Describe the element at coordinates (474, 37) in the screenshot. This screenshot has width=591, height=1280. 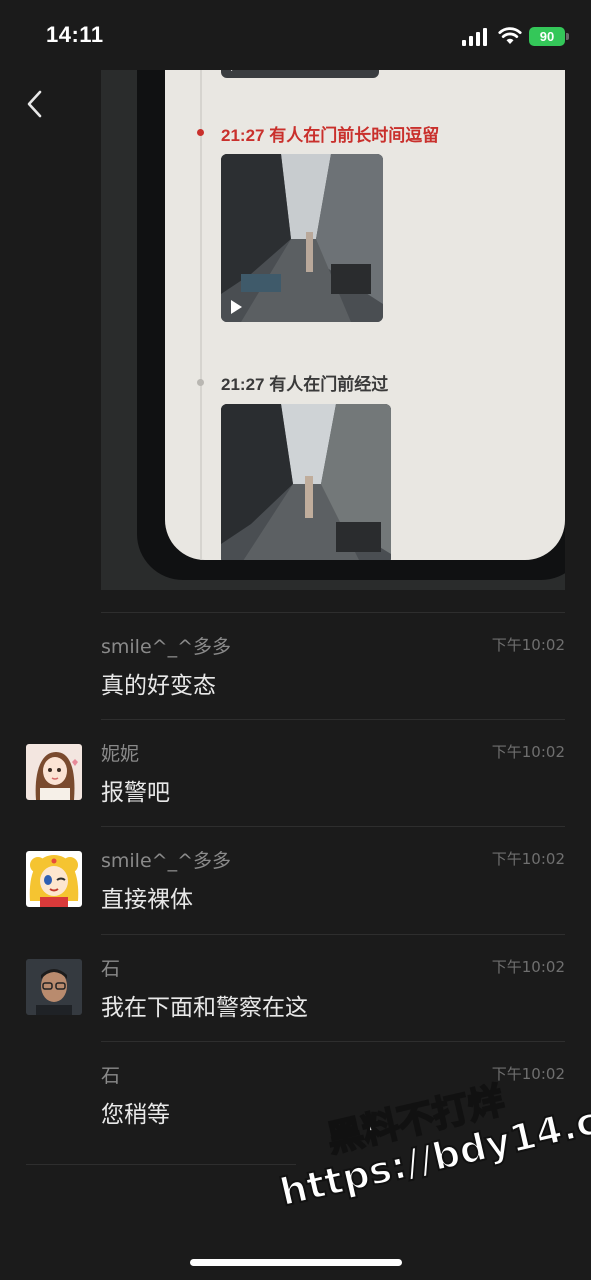
I see `cellular-signal-icon` at that location.